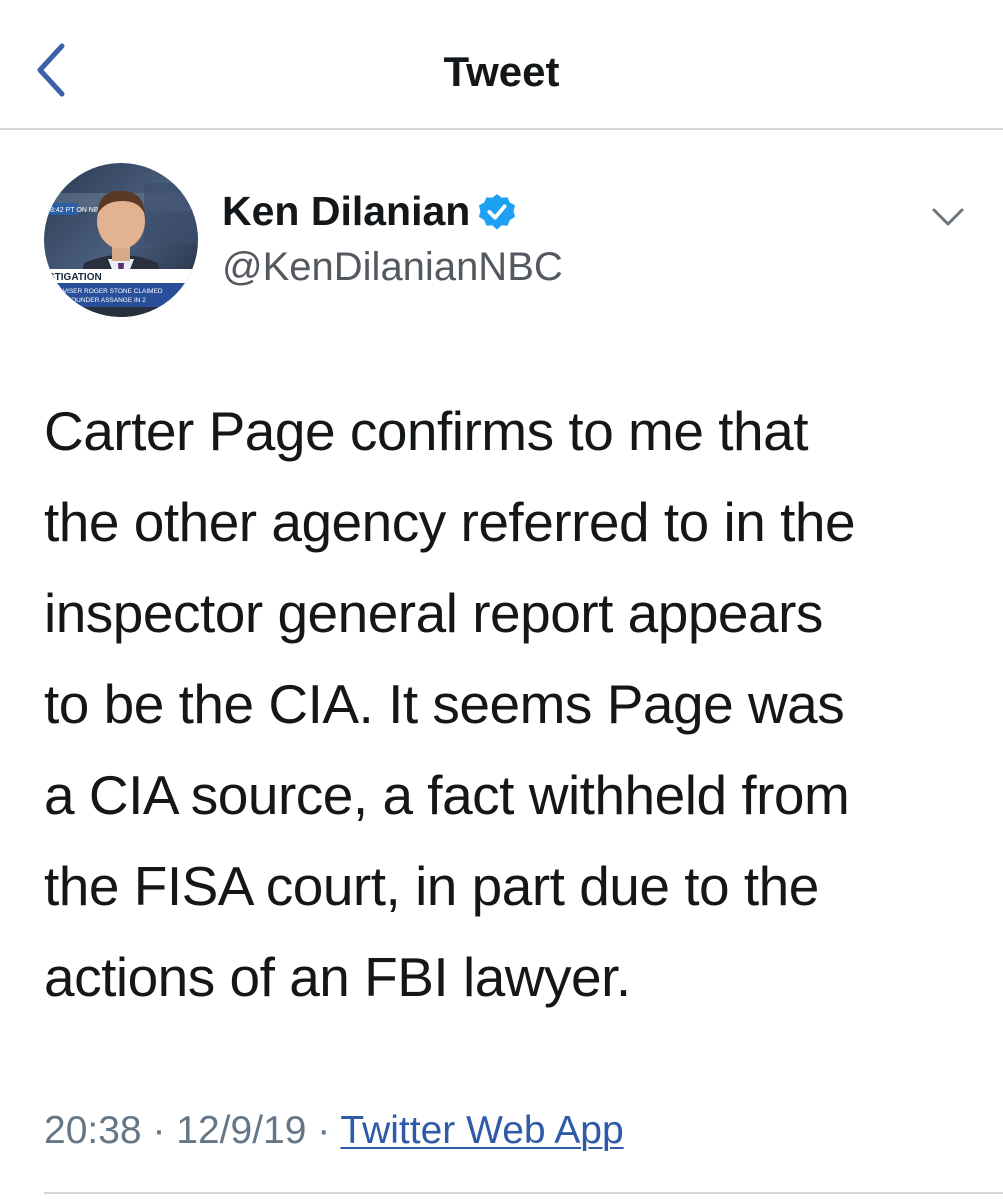 The image size is (1003, 1200). Describe the element at coordinates (241, 1130) in the screenshot. I see `tweet-date: 12/9/19` at that location.